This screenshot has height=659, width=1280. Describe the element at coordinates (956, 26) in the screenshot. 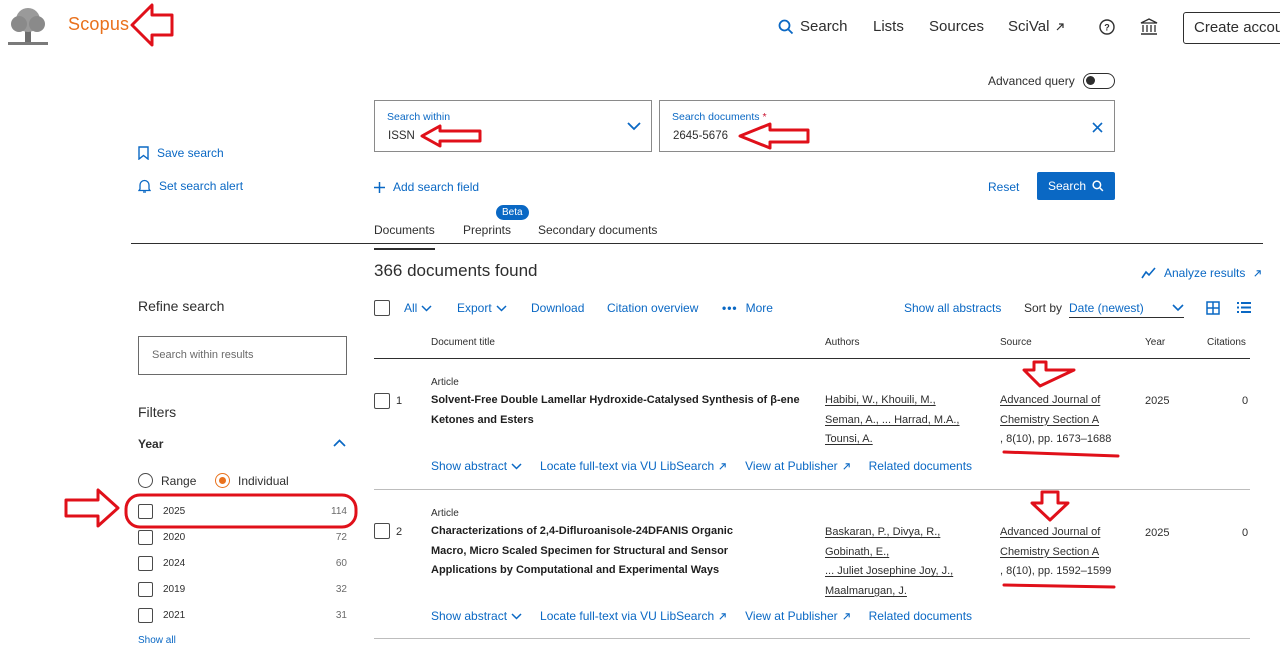

I see `nav-sources: Sources` at that location.